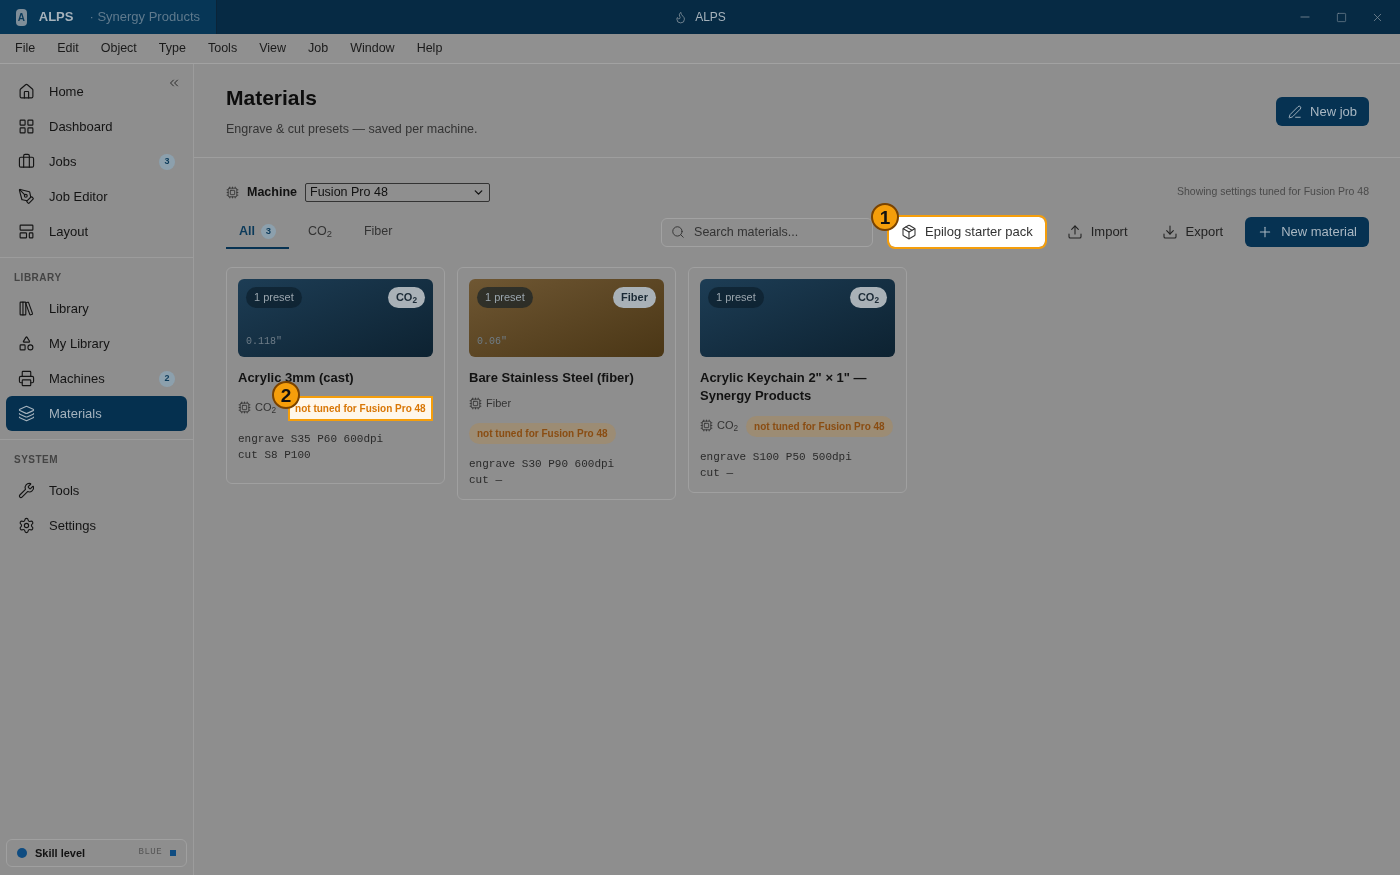  I want to click on thickness-label: 0.118", so click(264, 342).